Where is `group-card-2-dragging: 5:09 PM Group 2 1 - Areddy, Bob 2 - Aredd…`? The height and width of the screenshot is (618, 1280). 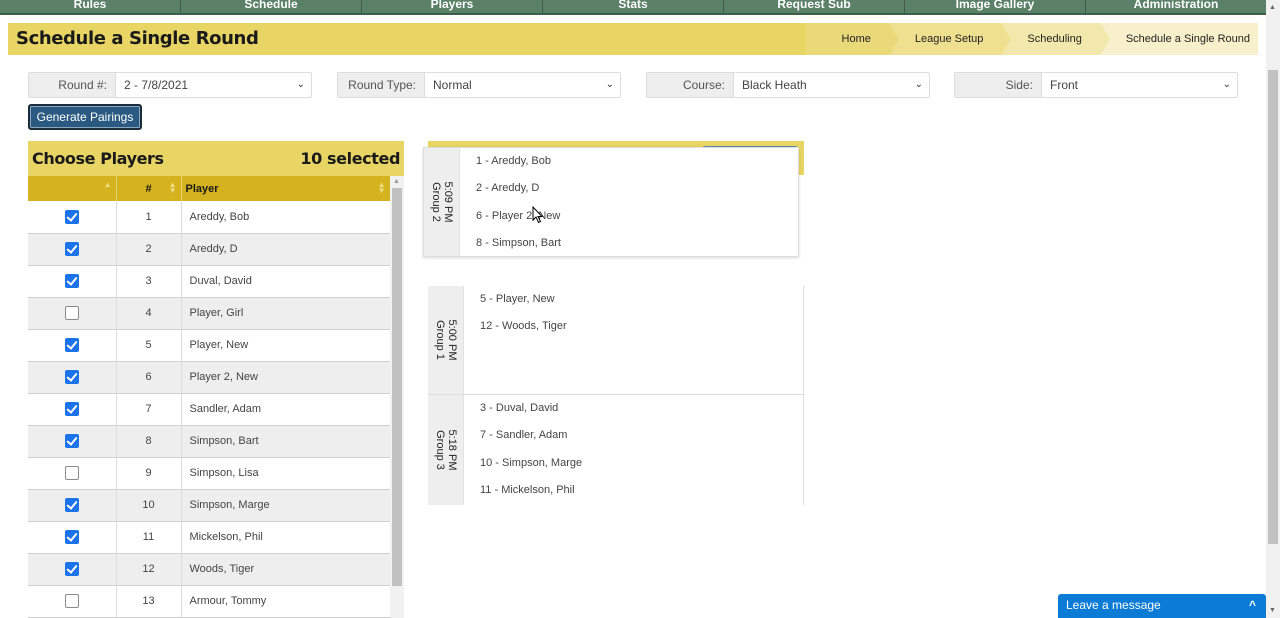
group-card-2-dragging: 5:09 PM Group 2 1 - Areddy, Bob 2 - Aredd… is located at coordinates (611, 202).